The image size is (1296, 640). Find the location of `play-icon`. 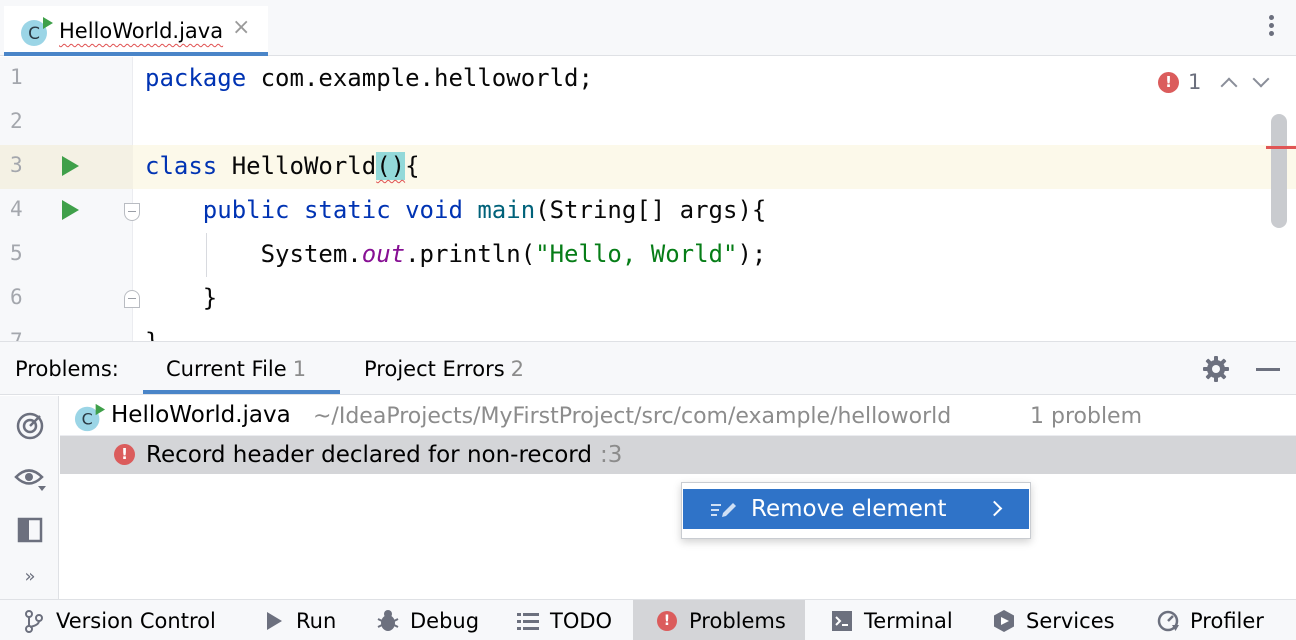

play-icon is located at coordinates (274, 621).